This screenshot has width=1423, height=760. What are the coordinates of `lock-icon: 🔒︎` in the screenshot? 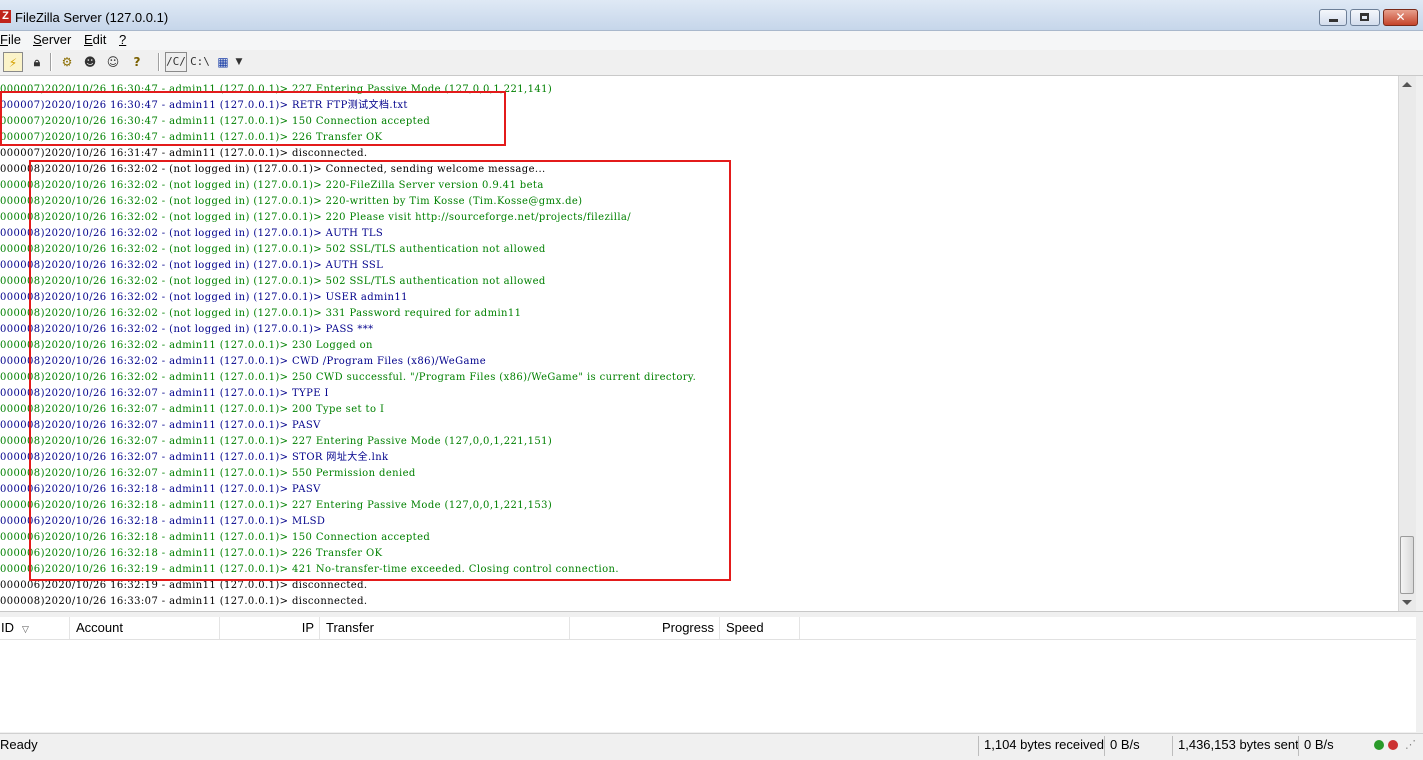 It's located at (37, 62).